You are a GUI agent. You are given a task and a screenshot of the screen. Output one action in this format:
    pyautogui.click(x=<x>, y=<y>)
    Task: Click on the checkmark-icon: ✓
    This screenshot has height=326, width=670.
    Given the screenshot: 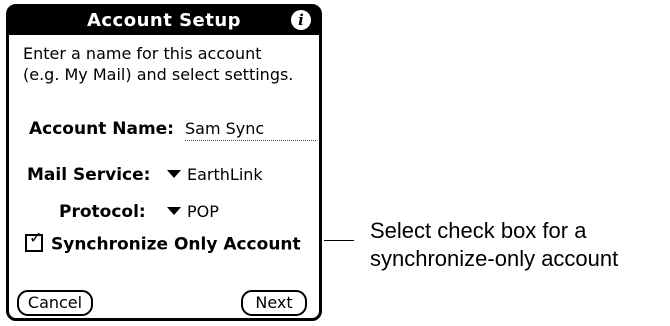 What is the action you would take?
    pyautogui.click(x=36, y=237)
    